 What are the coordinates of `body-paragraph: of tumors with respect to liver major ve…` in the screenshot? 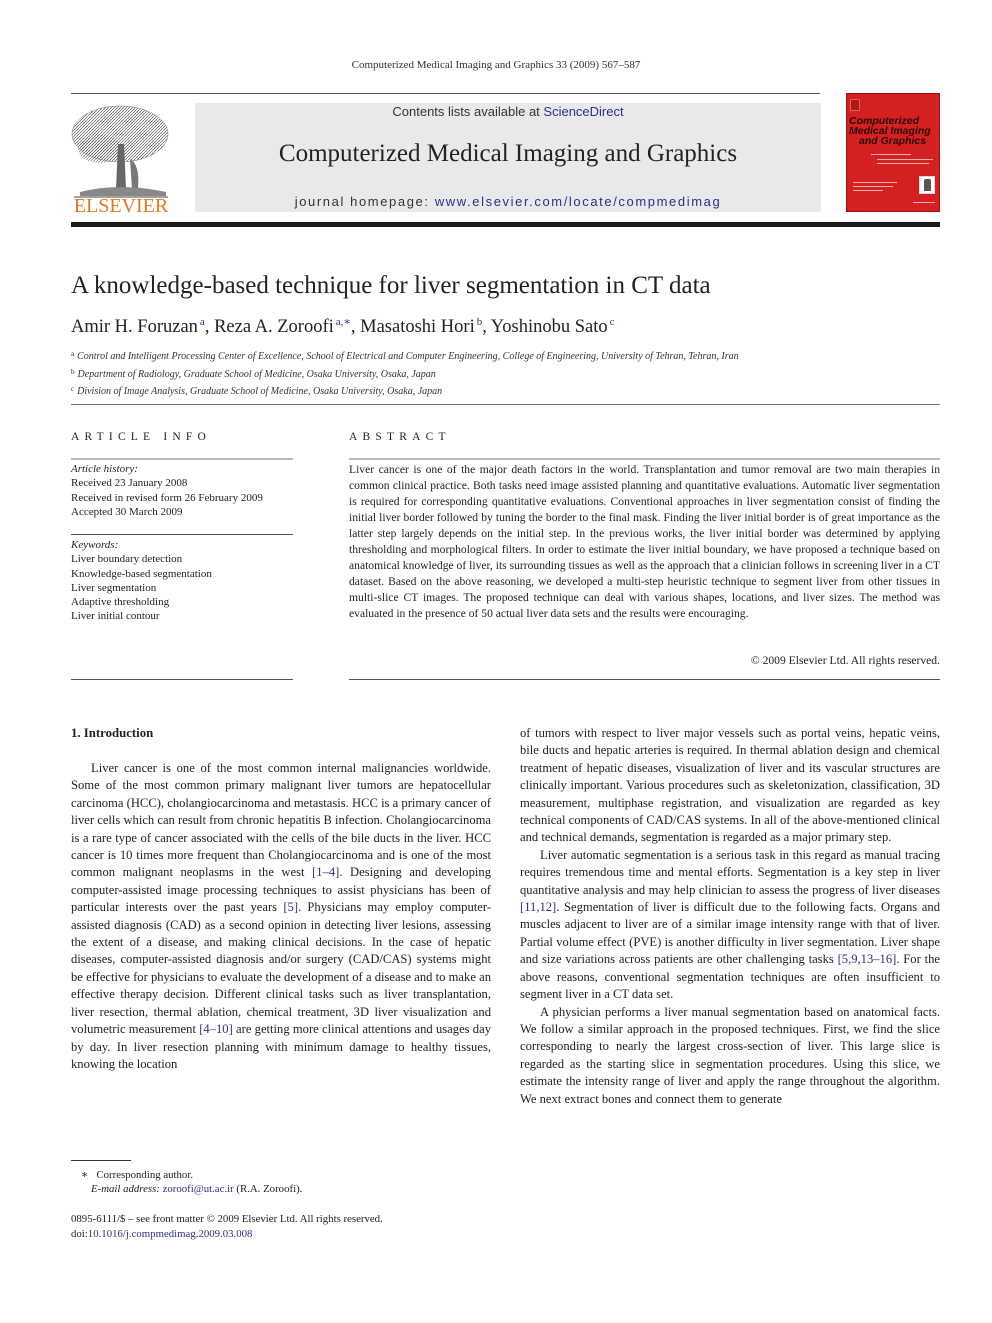 It's located at (730, 786).